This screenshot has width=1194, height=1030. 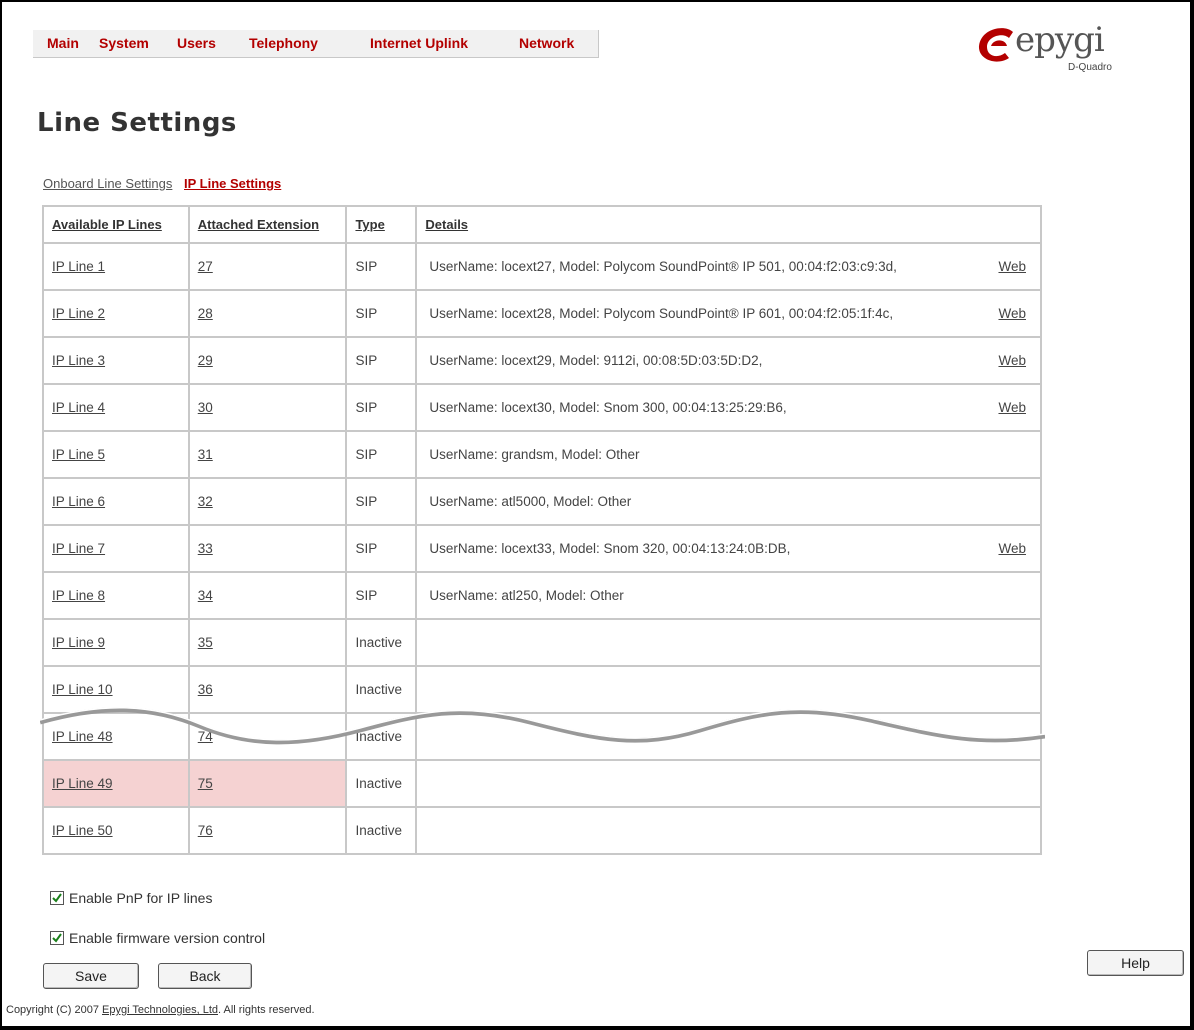 I want to click on help-button: Help, so click(x=1135, y=963).